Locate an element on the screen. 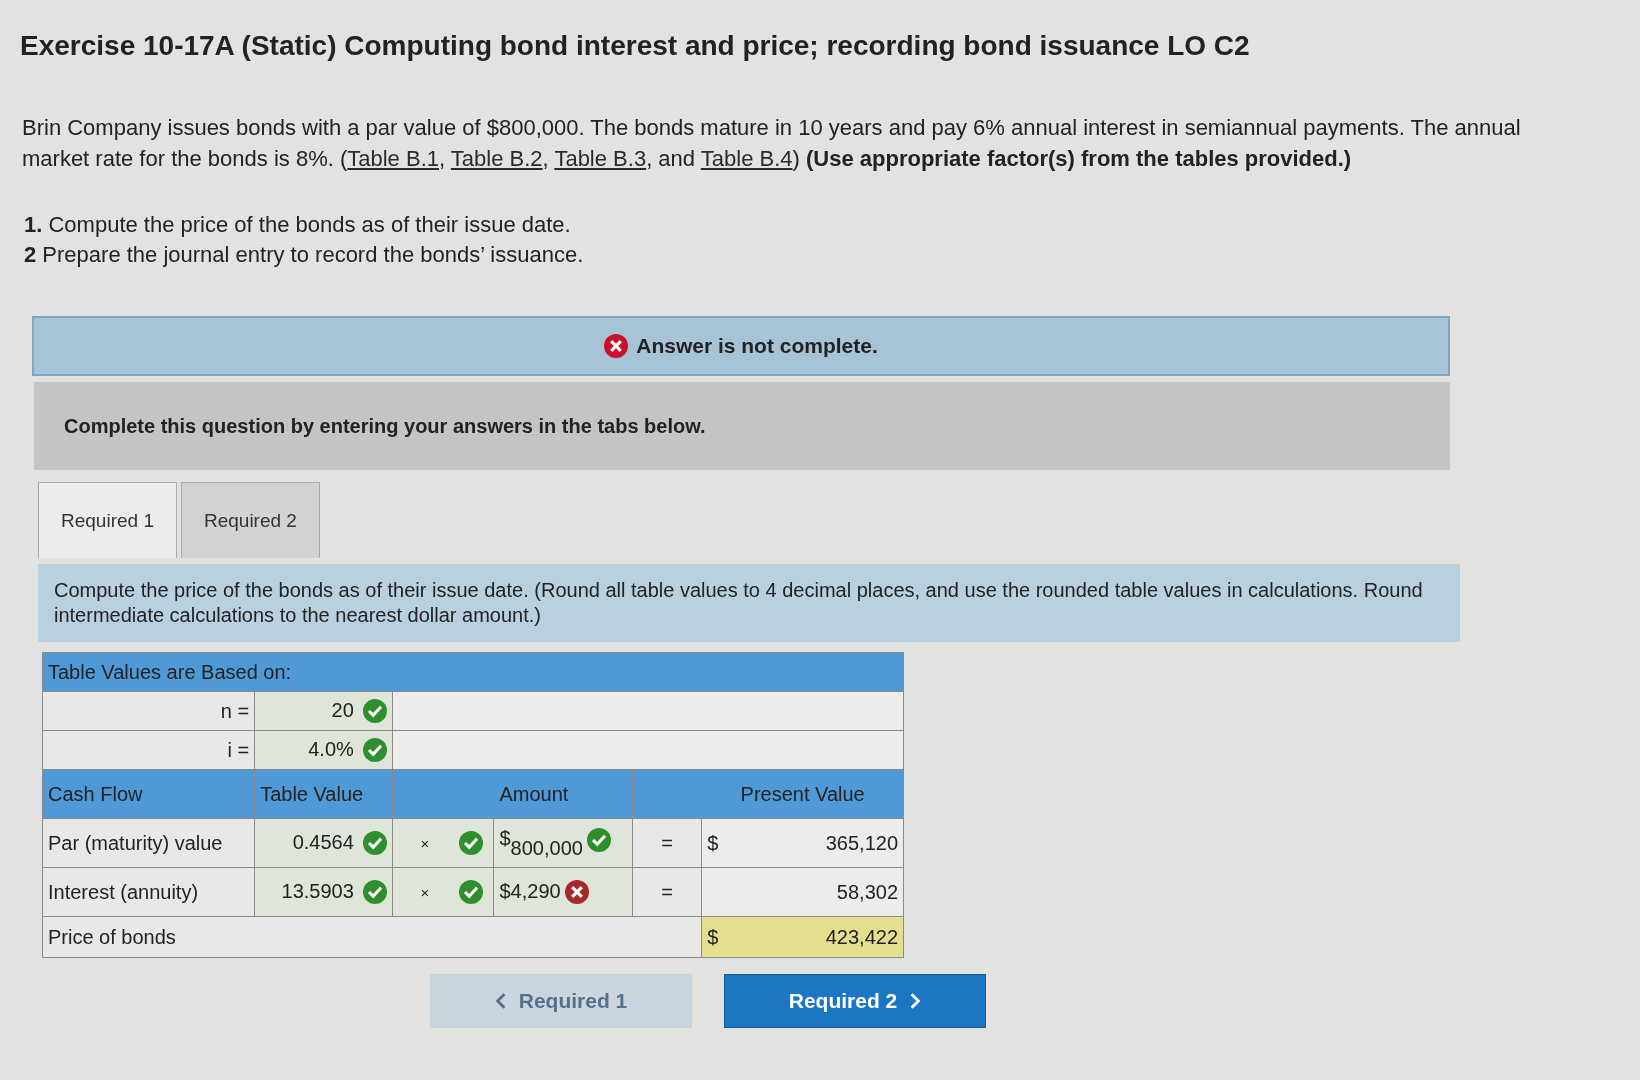  table-link: Table B.3 is located at coordinates (600, 158).